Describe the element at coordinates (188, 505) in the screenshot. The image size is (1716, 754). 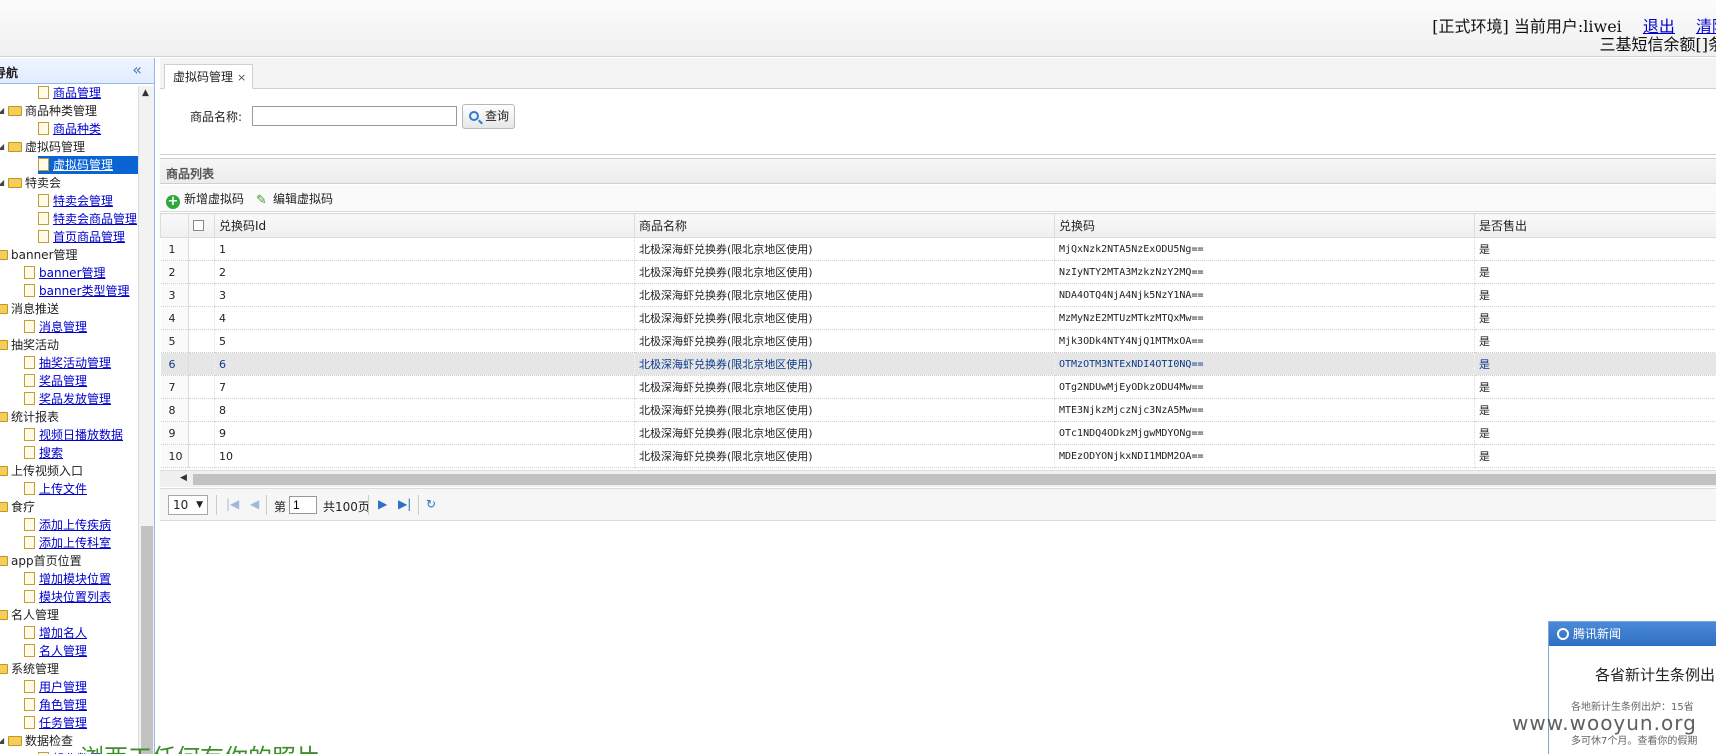
I see `page-size-select: 10 ▼` at that location.